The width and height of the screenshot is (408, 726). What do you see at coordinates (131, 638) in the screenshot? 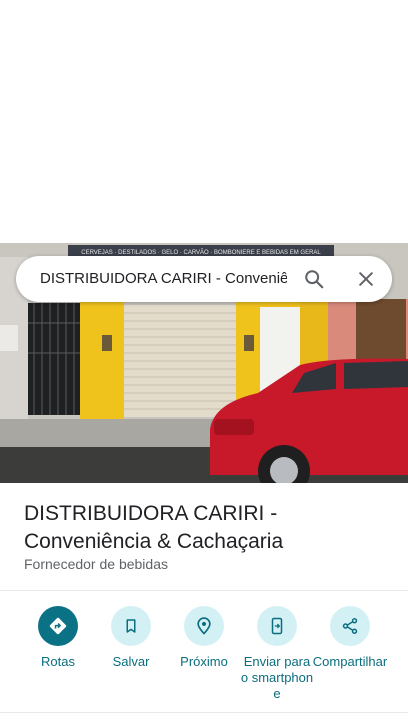
I see `save-button: Salvar` at bounding box center [131, 638].